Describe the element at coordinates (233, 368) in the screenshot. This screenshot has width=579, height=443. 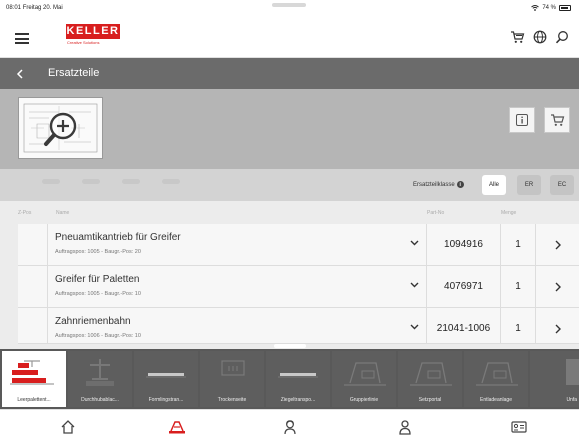
I see `dryer-icon` at that location.